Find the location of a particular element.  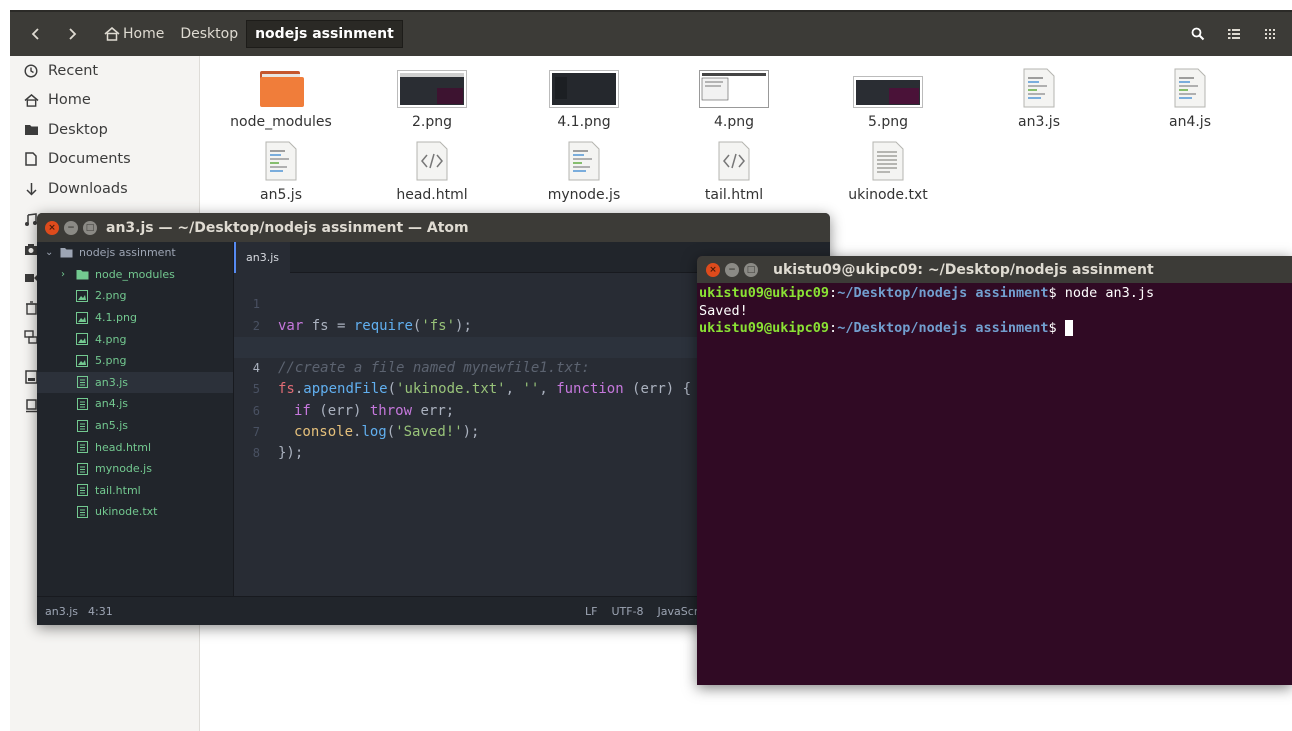

status-left: an3.js 4:31 is located at coordinates (79, 611).